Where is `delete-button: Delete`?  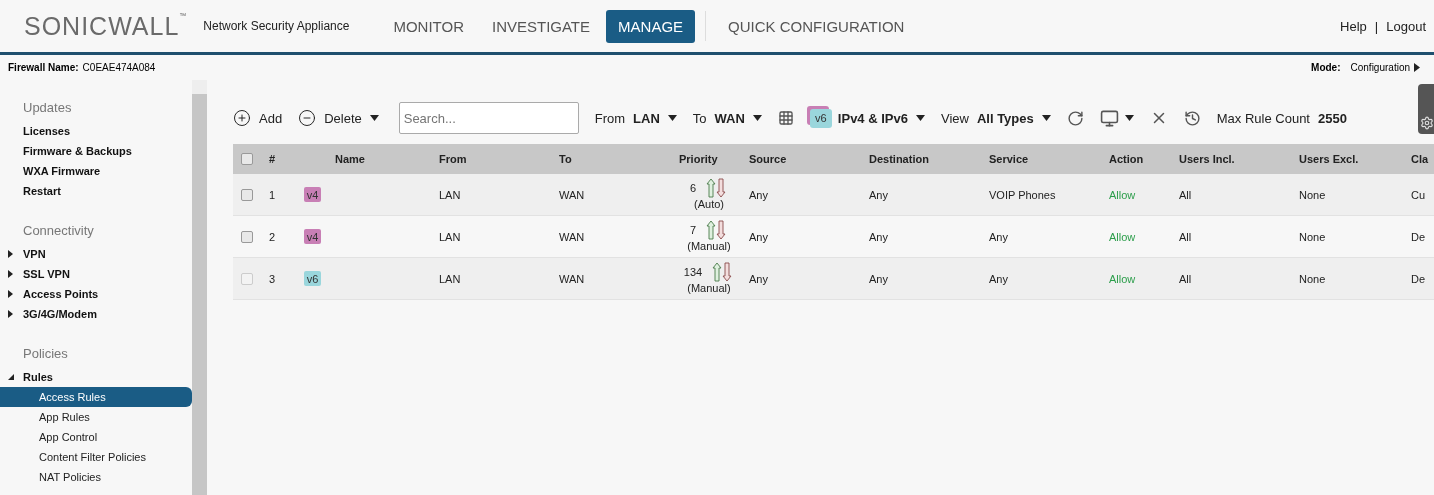
delete-button: Delete is located at coordinates (338, 118).